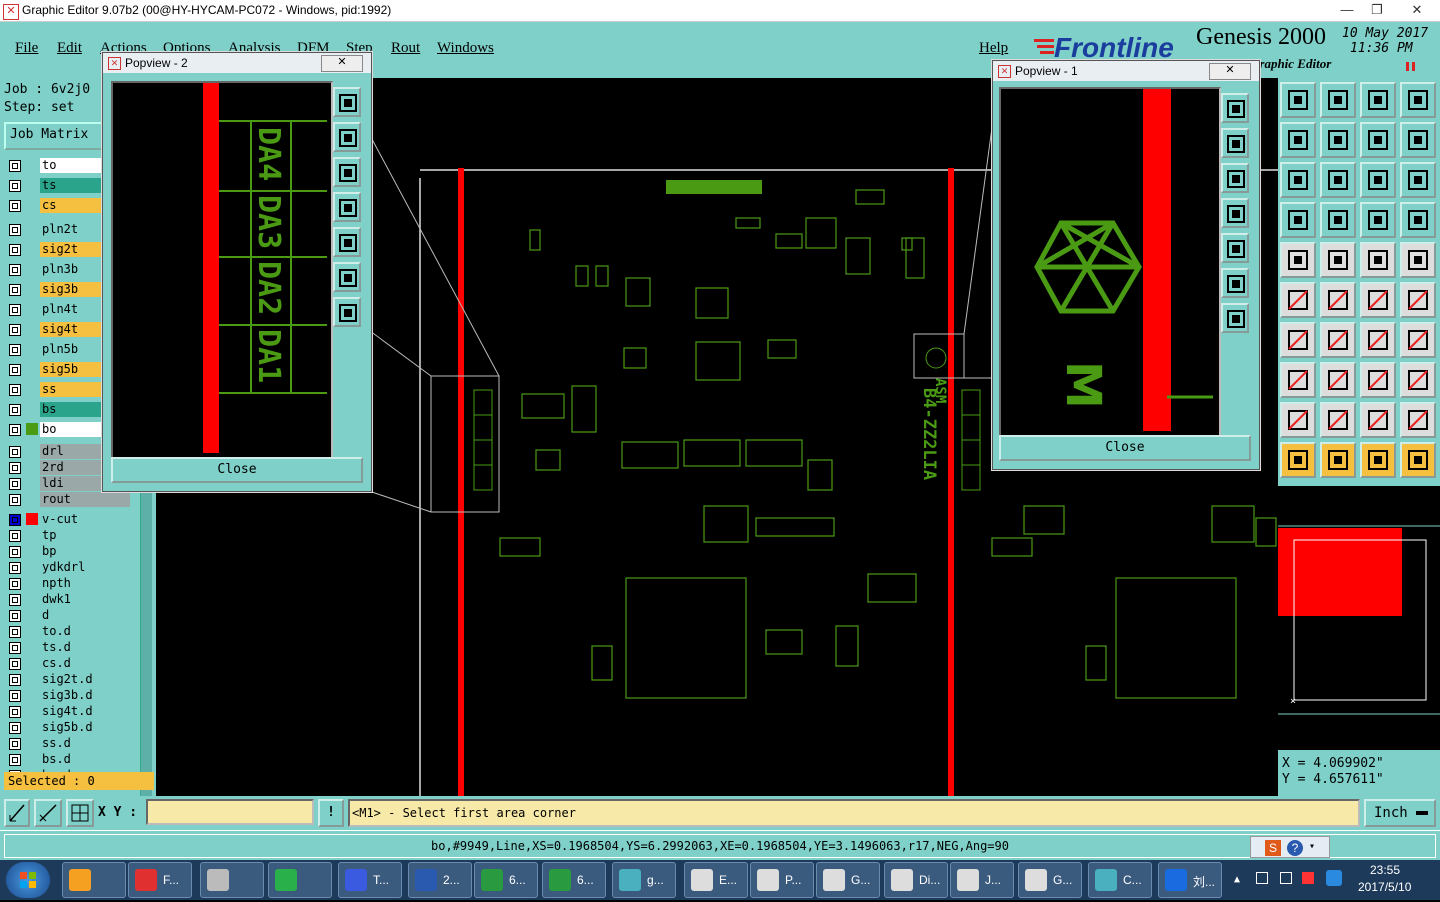 Image resolution: width=1440 pixels, height=902 pixels. I want to click on connect-tool-button, so click(1378, 380).